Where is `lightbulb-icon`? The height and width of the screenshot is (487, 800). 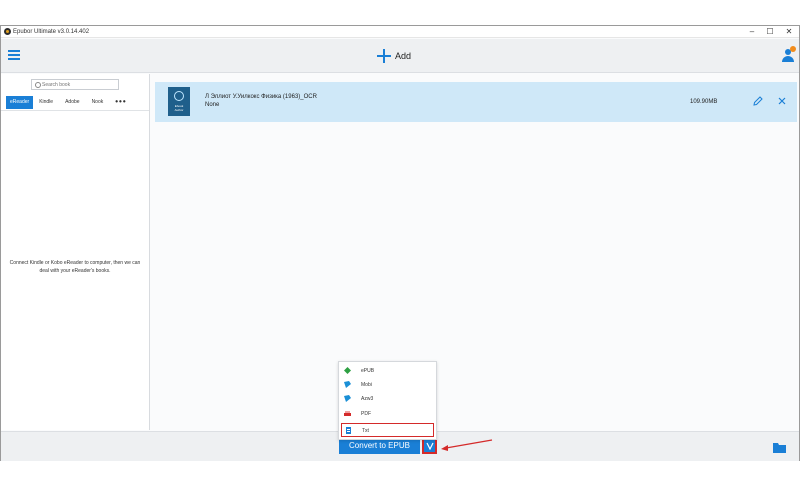
lightbulb-icon is located at coordinates (179, 96).